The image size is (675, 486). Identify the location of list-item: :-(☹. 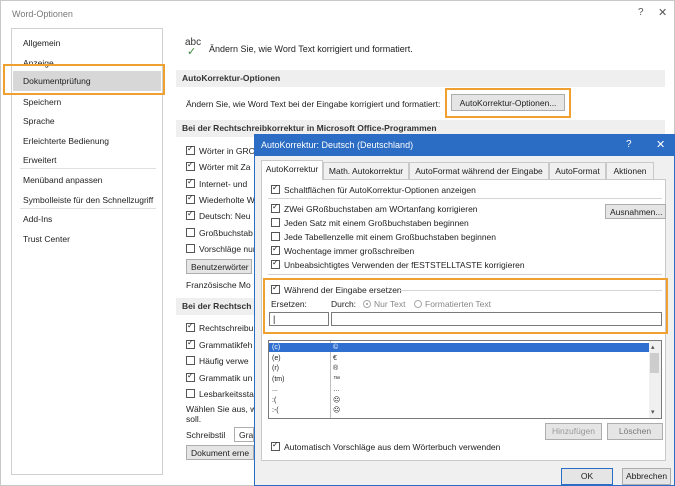
(459, 410).